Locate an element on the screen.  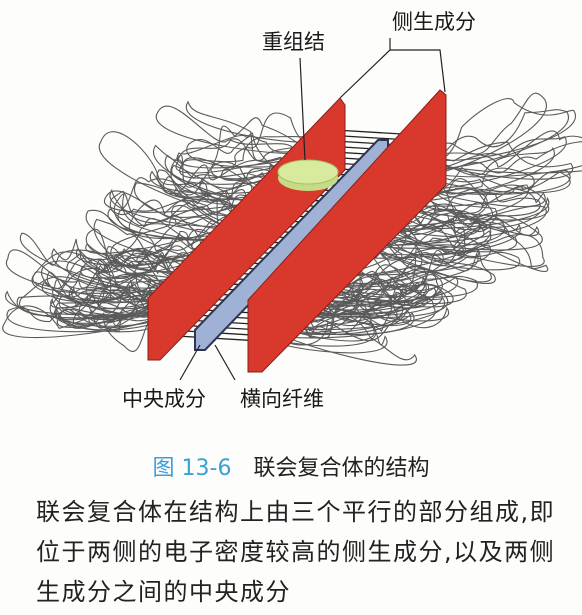
label-recombination-nodule: 重组结 is located at coordinates (293, 42).